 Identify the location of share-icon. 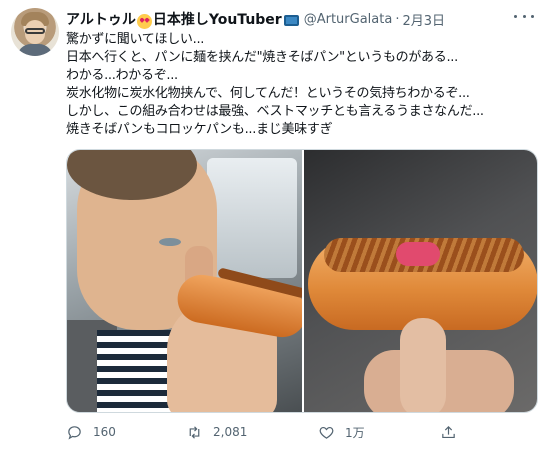
(448, 431).